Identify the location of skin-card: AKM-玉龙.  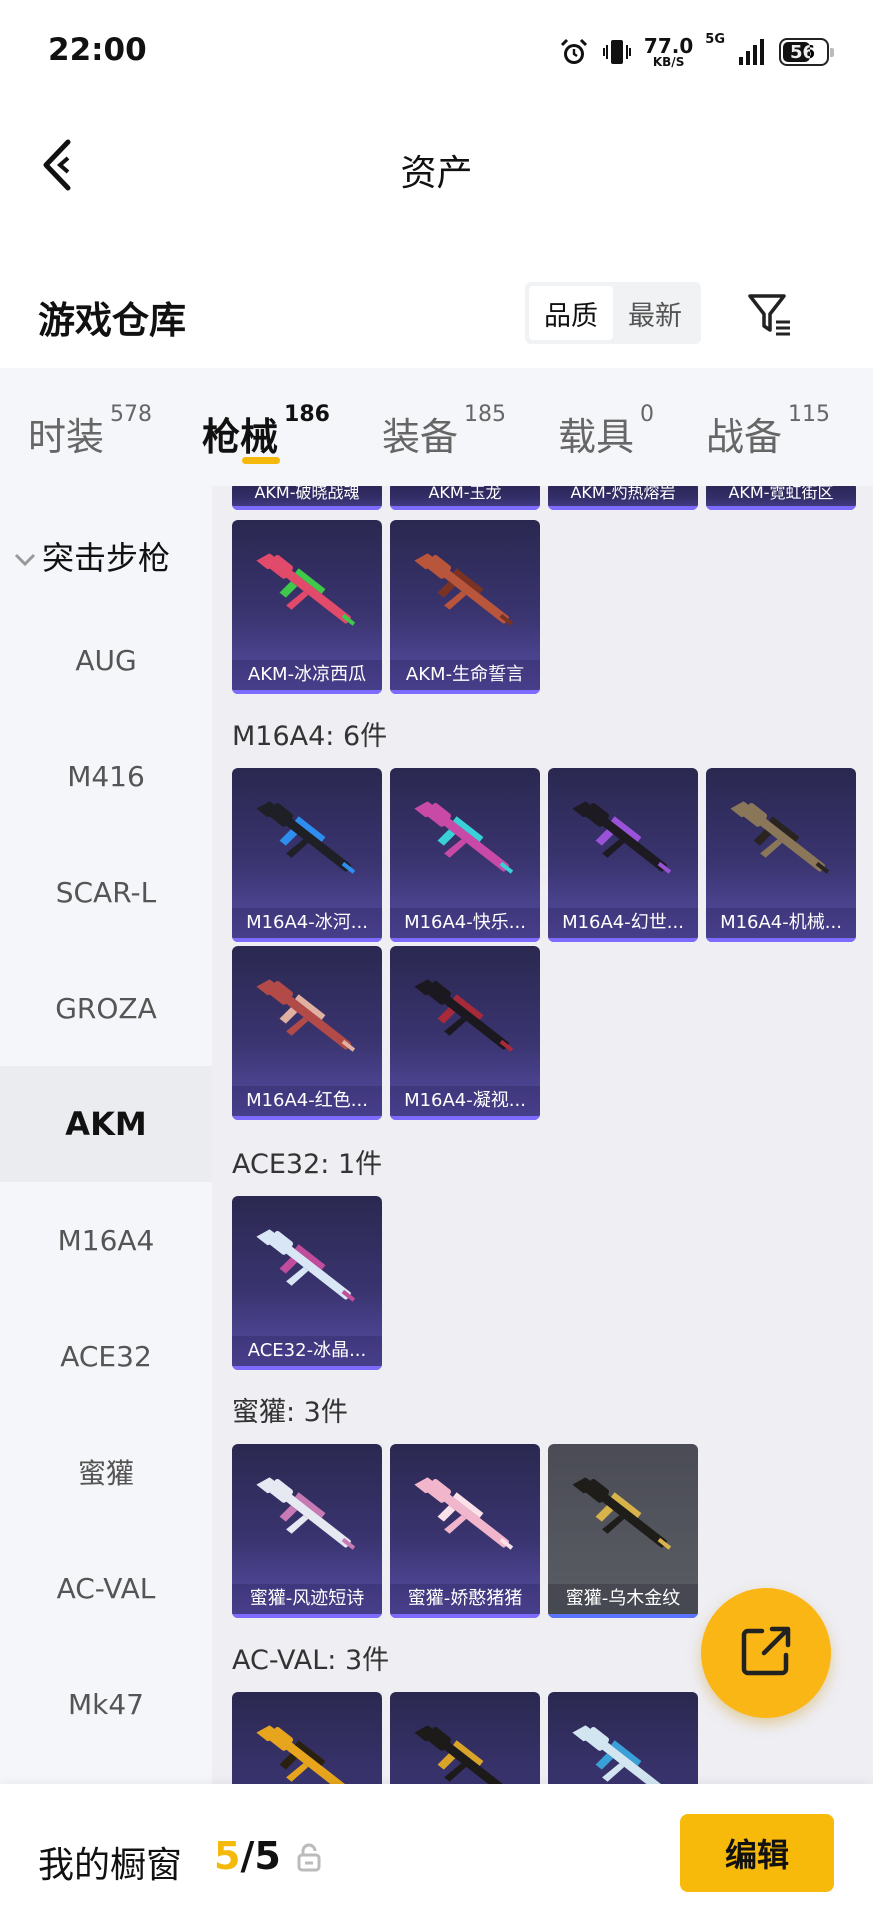
(465, 498).